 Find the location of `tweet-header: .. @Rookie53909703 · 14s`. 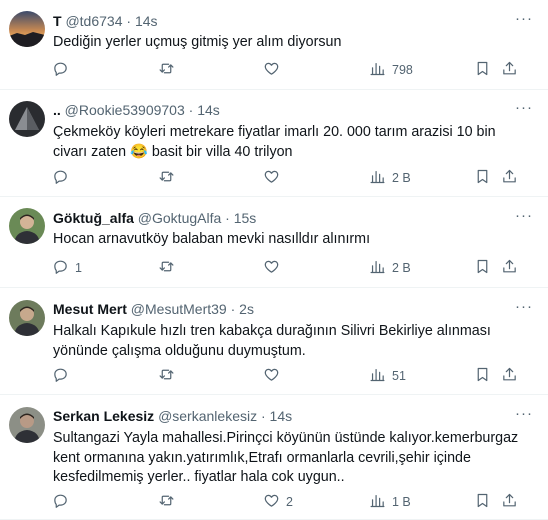

tweet-header: .. @Rookie53909703 · 14s is located at coordinates (136, 110).